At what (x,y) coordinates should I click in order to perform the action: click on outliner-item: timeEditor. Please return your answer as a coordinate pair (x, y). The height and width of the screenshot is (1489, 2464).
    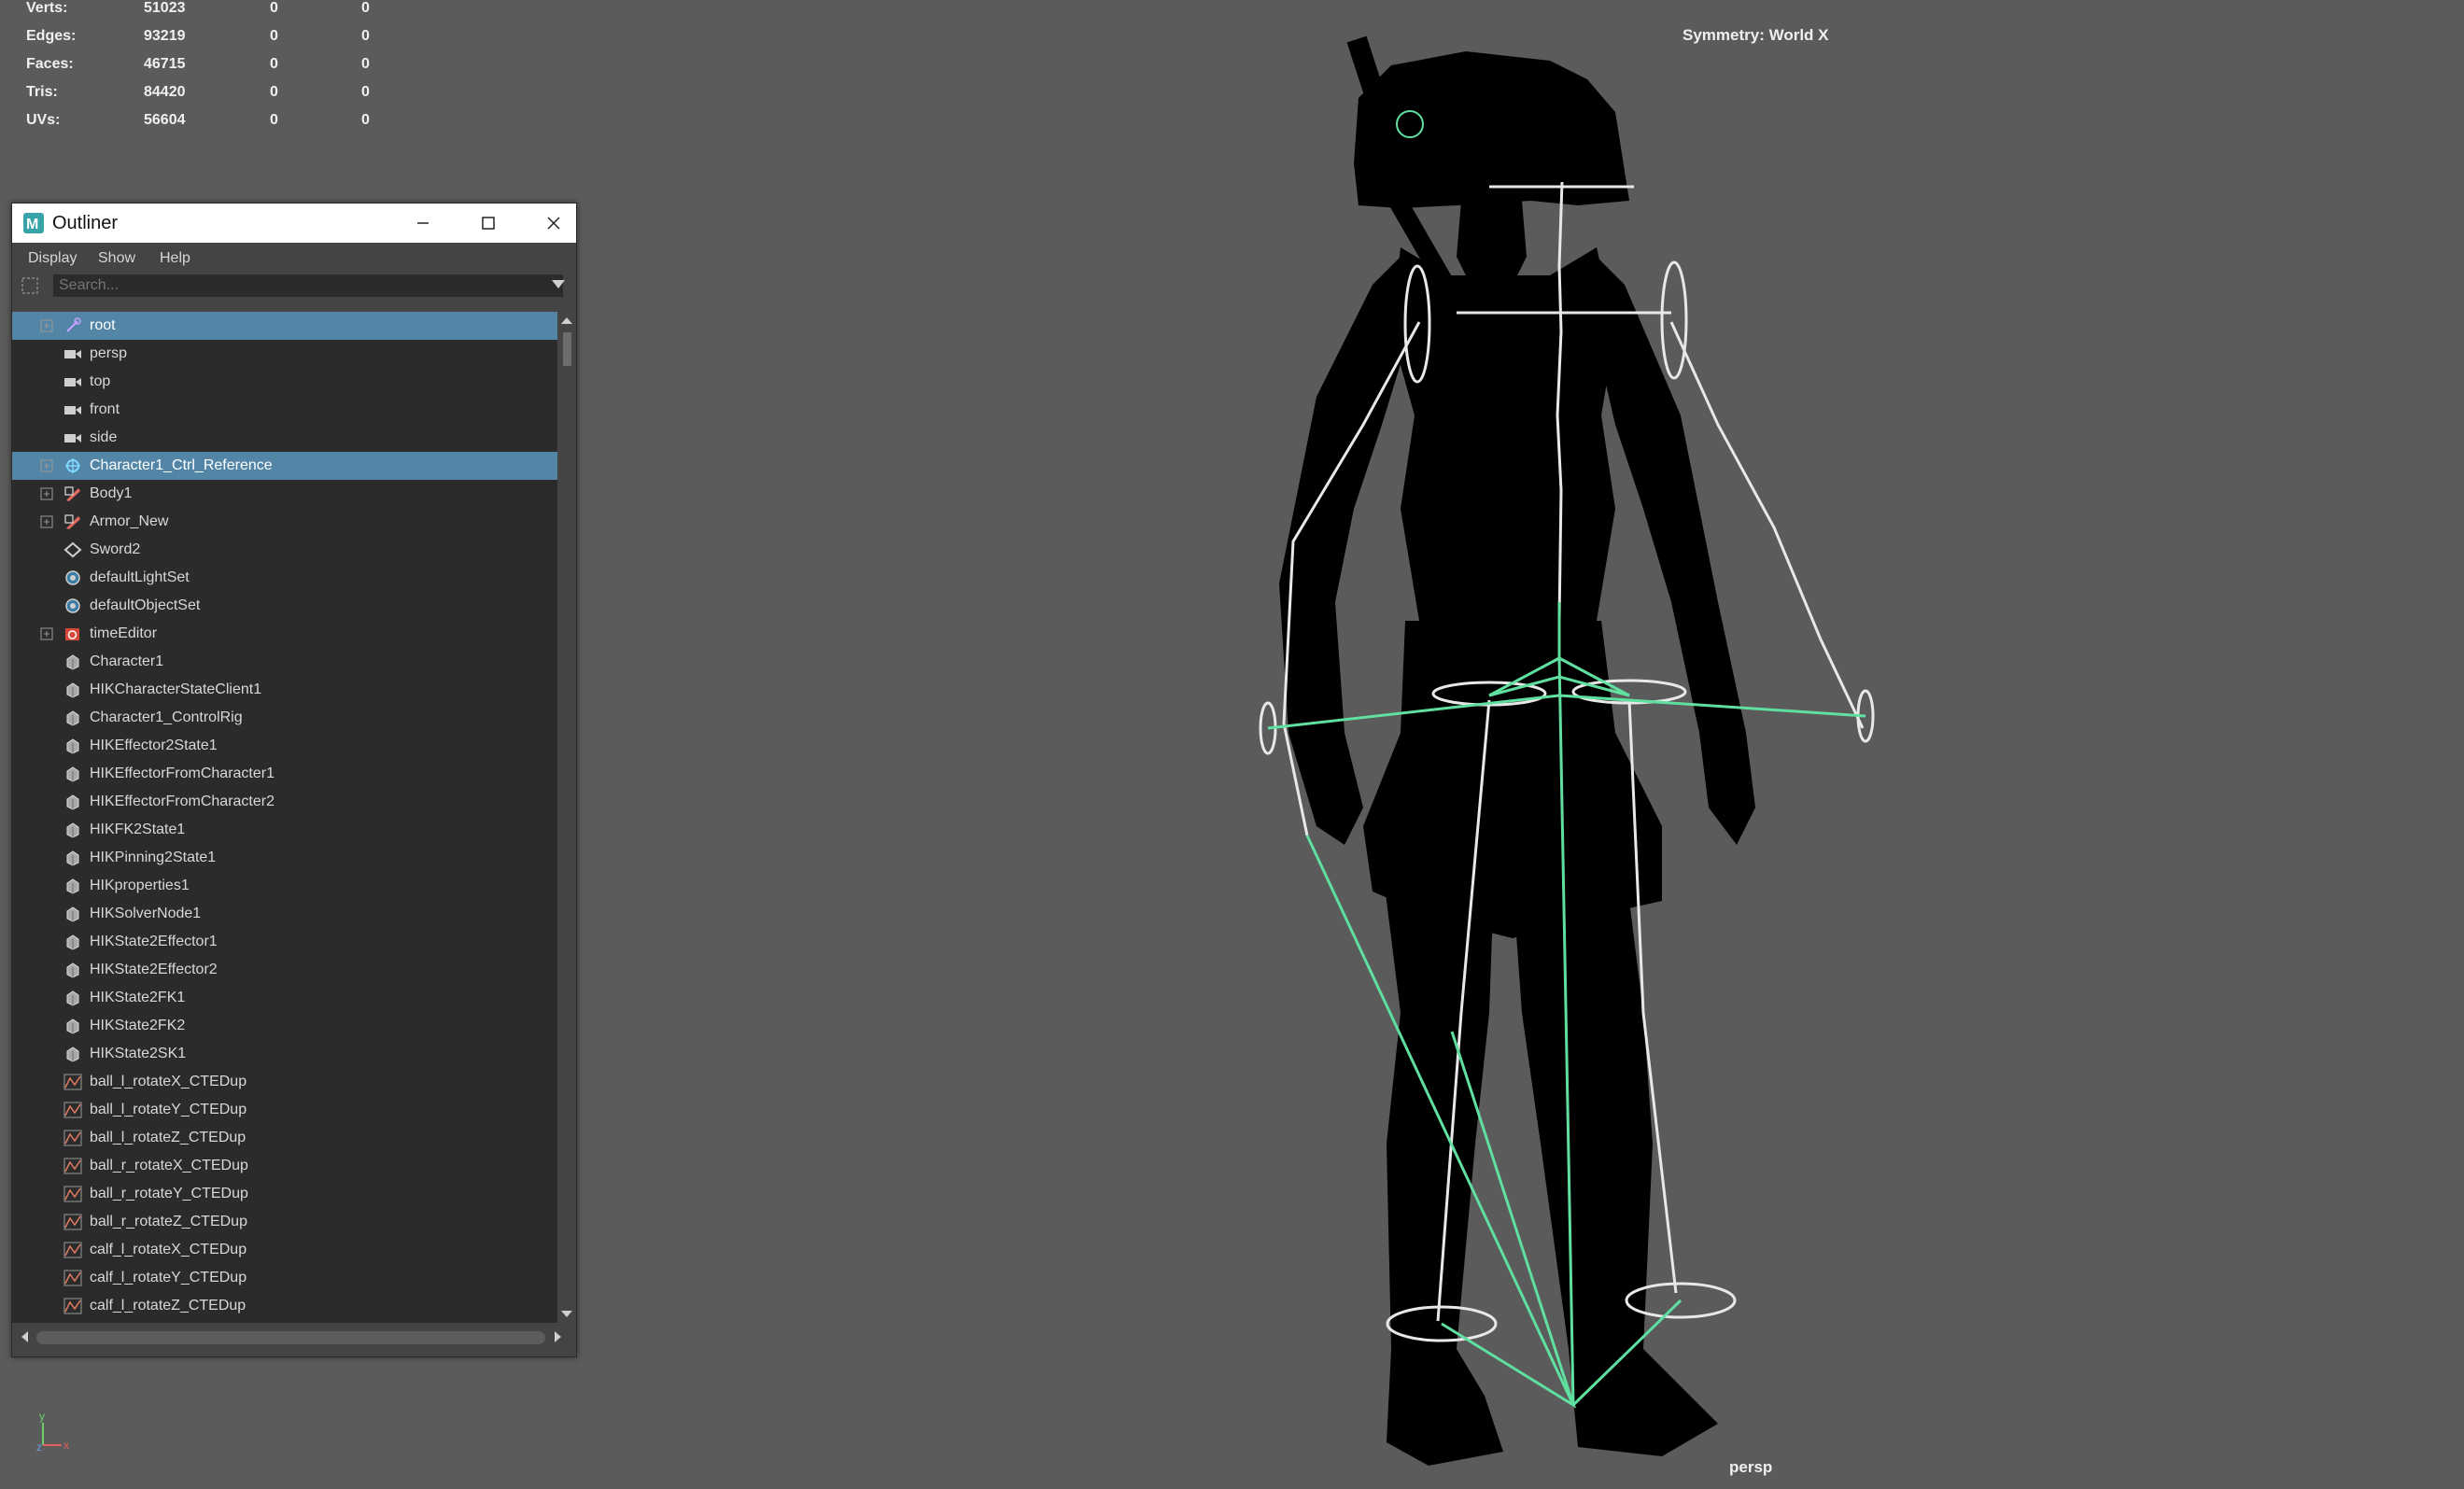
    Looking at the image, I should click on (285, 634).